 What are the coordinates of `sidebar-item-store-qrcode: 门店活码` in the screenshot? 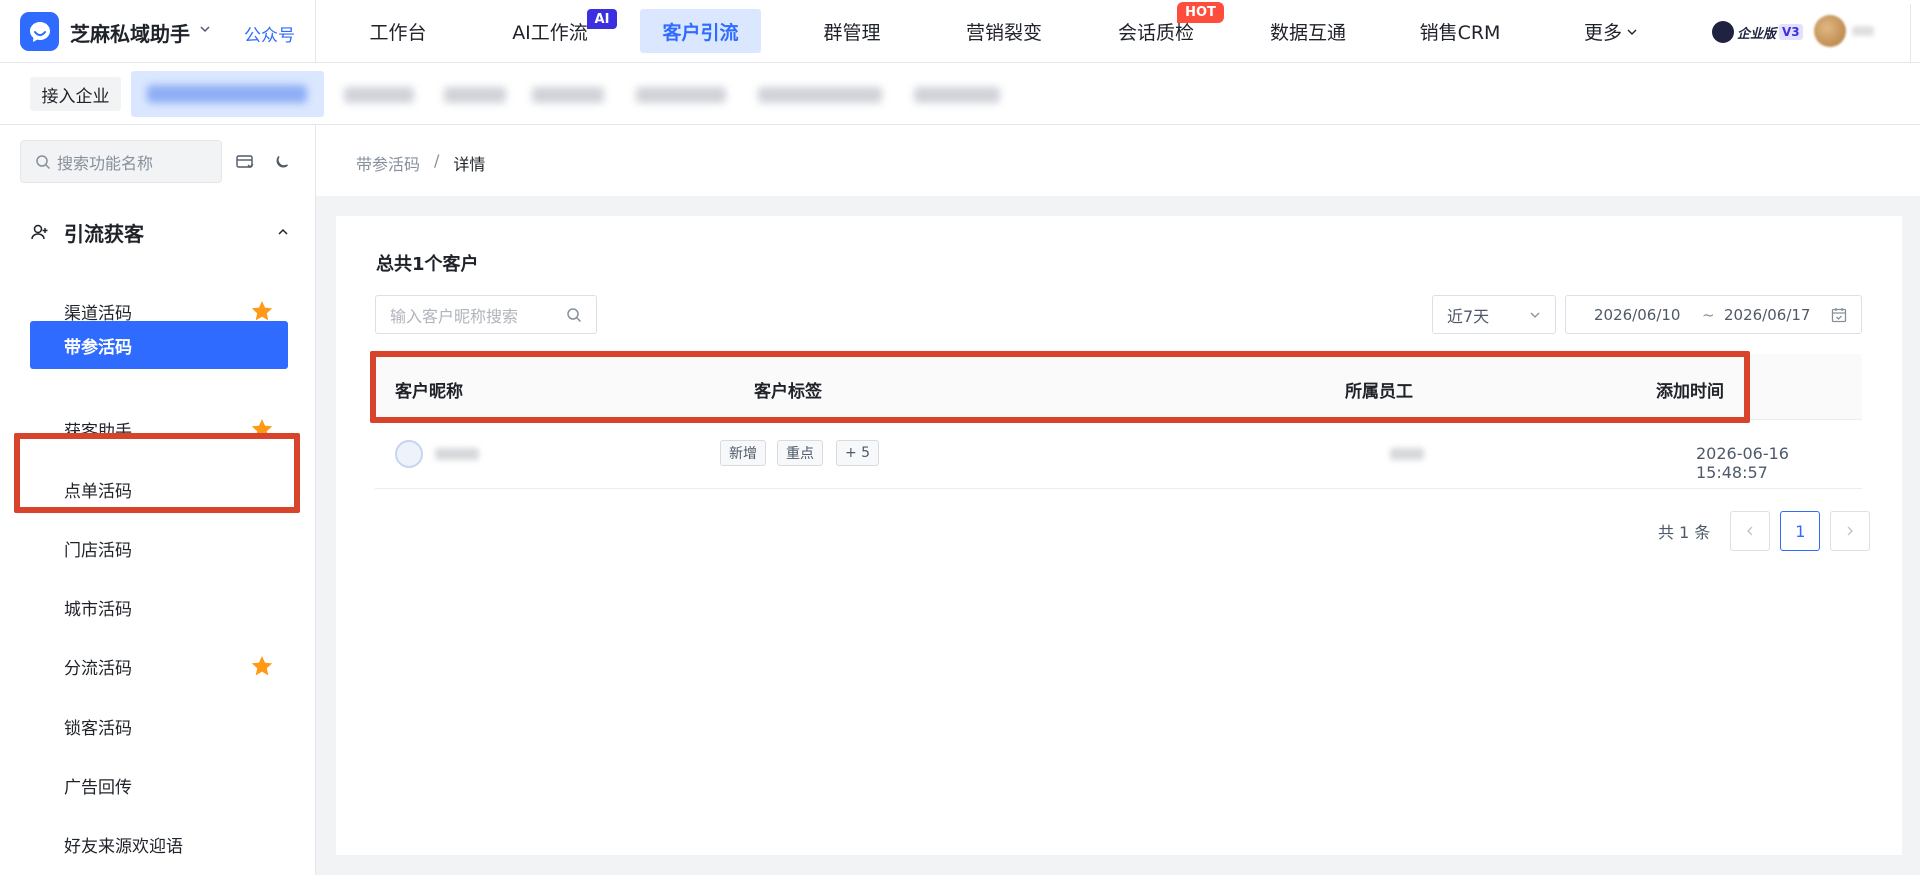 It's located at (159, 548).